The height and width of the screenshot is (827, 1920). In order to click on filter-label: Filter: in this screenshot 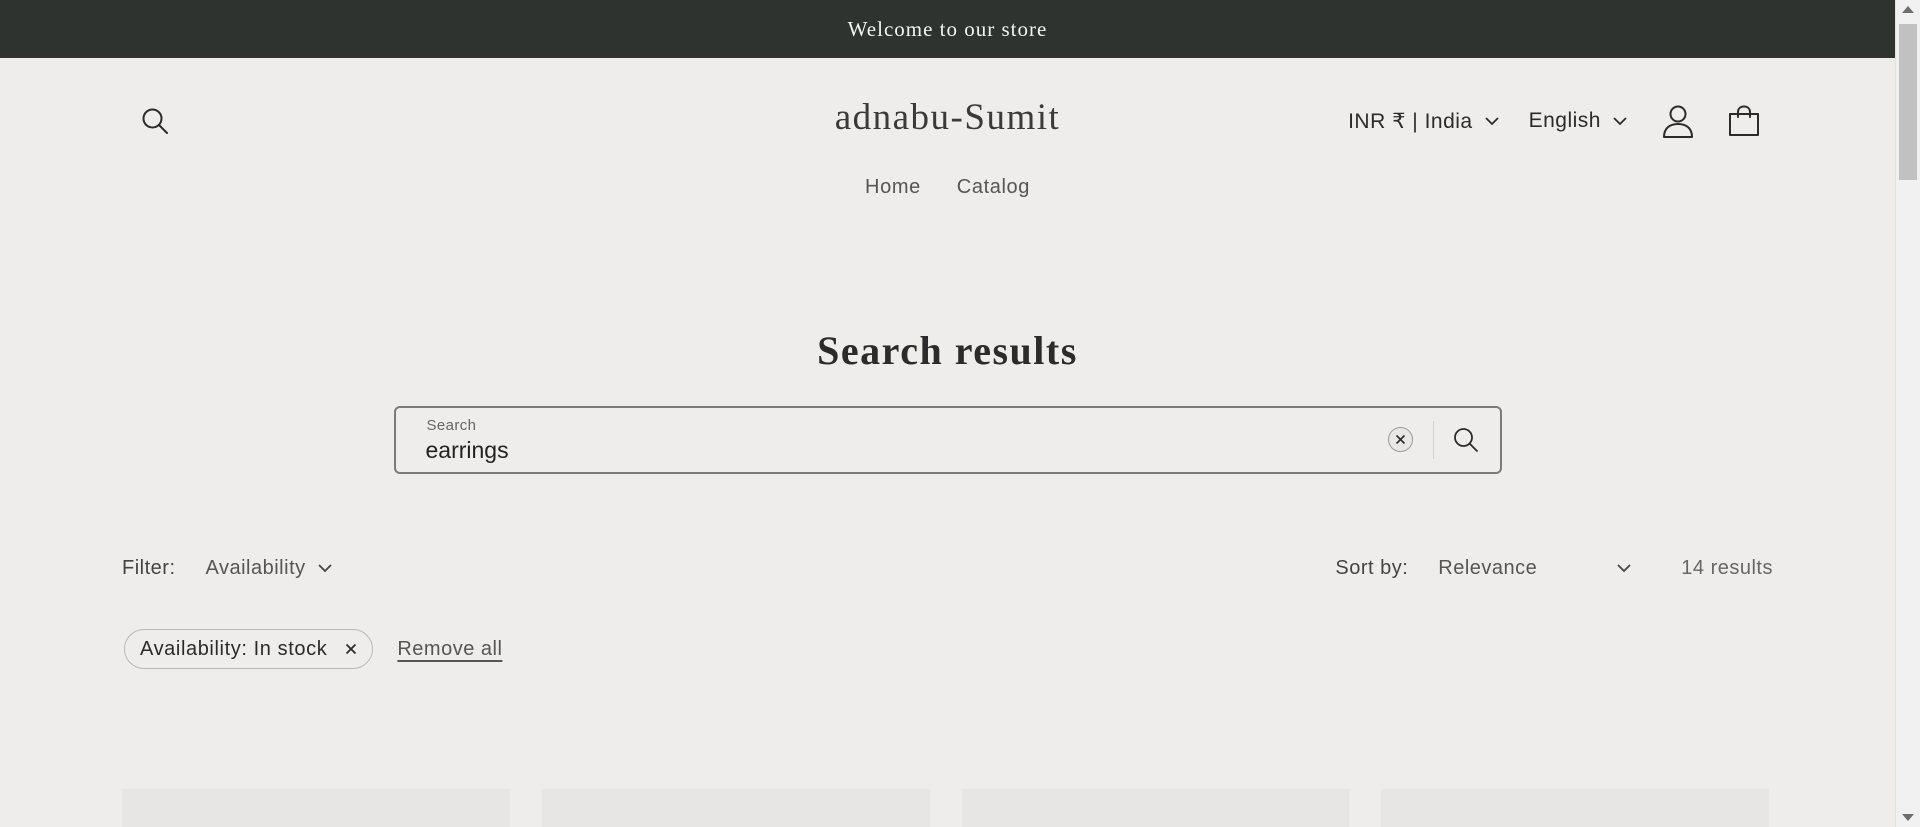, I will do `click(149, 568)`.